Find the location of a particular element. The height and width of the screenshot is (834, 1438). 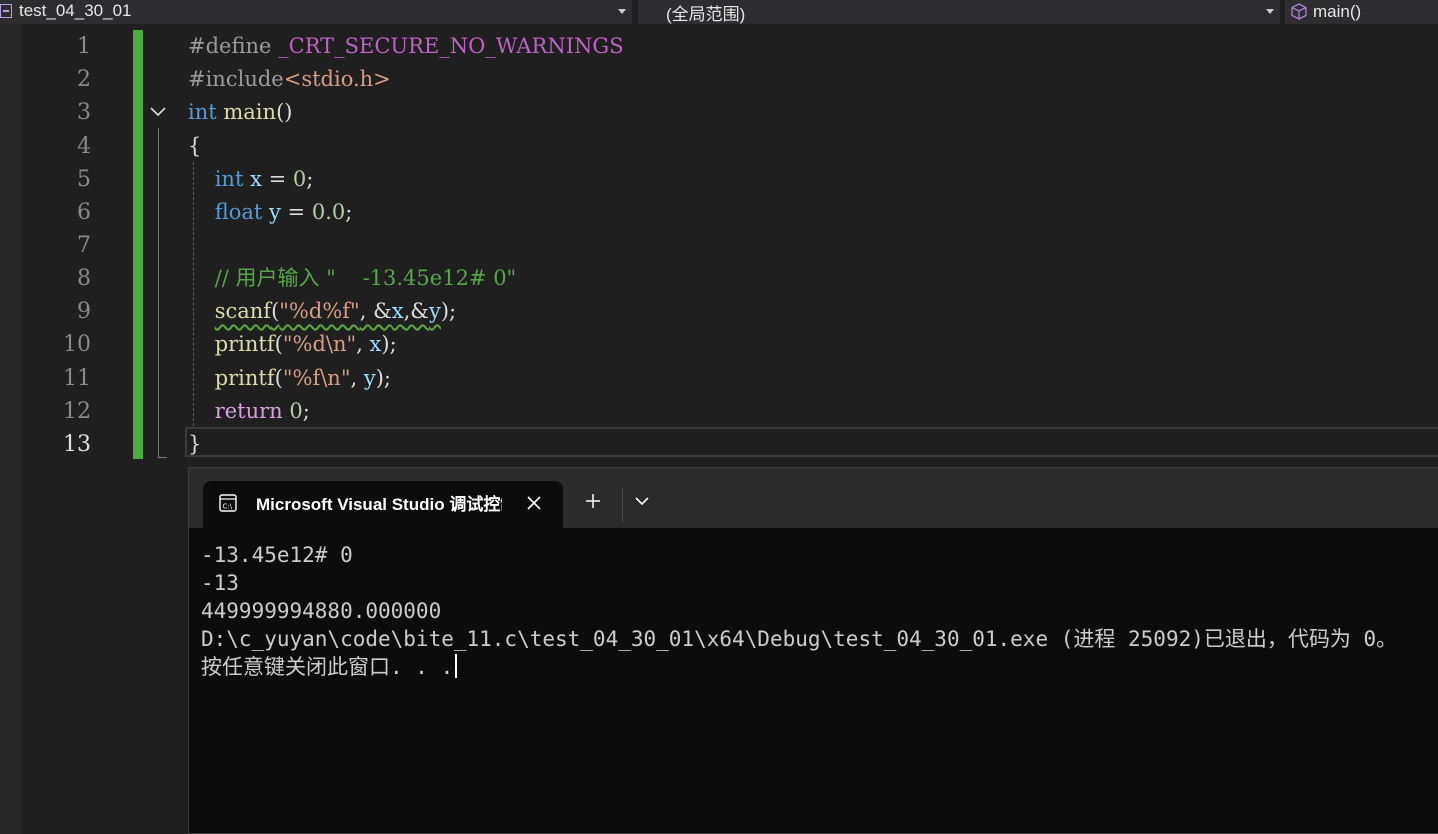

warning-squiggle: scanf("%d%f", &x,&y is located at coordinates (328, 311).